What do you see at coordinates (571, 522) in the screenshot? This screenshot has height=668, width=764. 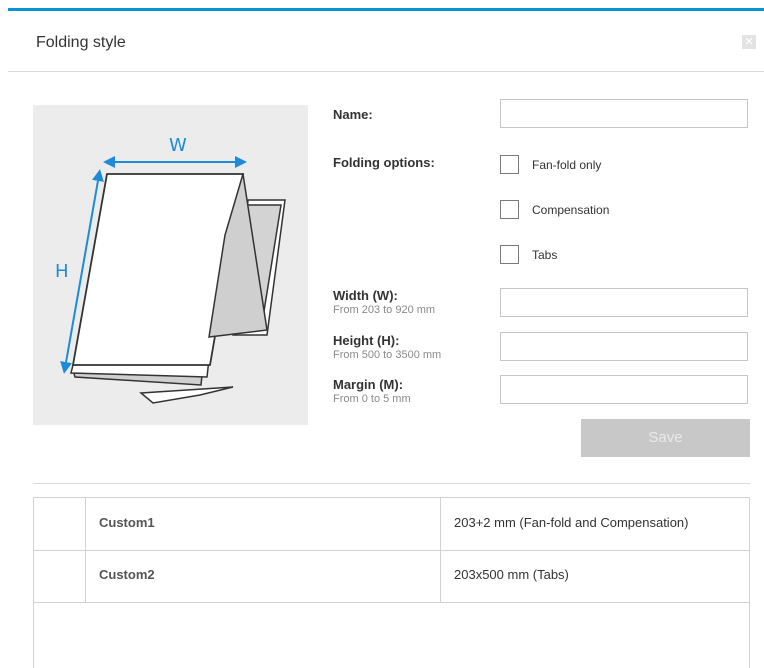 I see `style-description: 203+2 mm (Fan-fold and Compensation)` at bounding box center [571, 522].